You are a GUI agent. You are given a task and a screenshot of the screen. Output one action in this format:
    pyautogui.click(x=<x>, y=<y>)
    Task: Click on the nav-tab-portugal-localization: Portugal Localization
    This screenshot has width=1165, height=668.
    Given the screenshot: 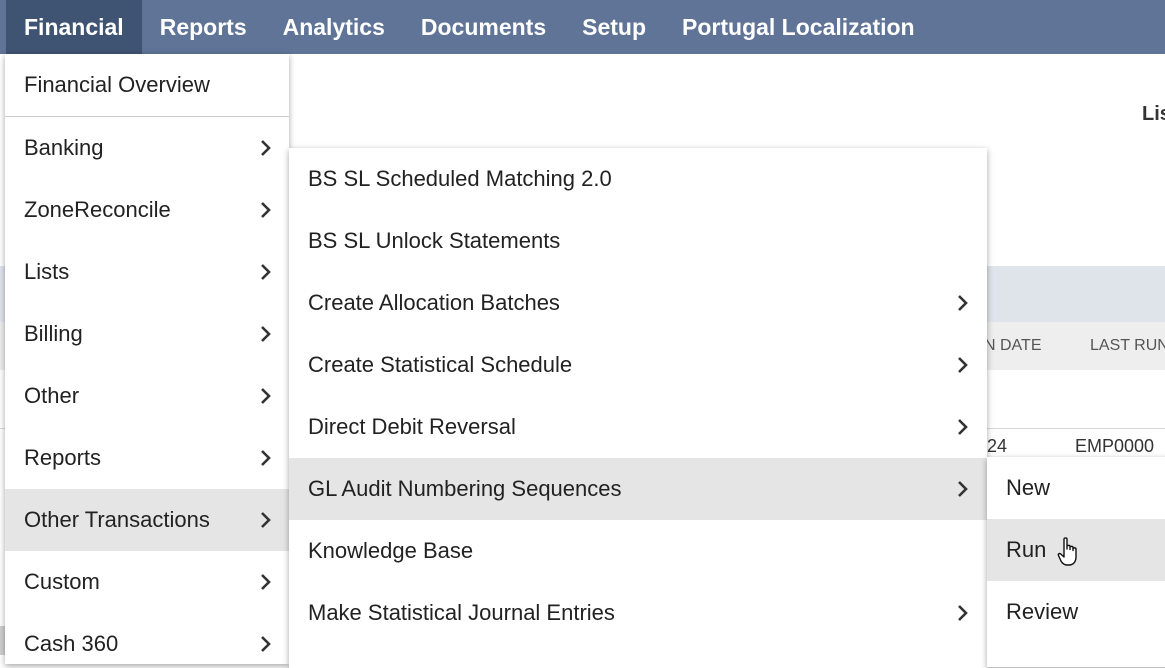 What is the action you would take?
    pyautogui.click(x=798, y=27)
    